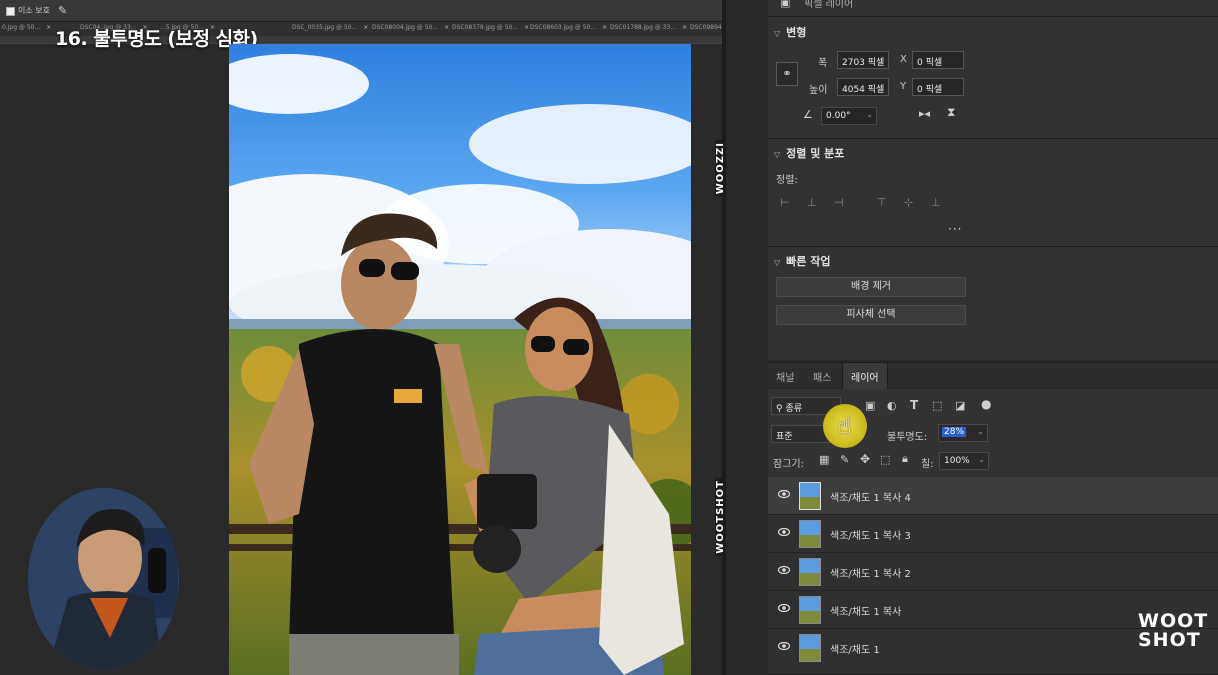 The height and width of the screenshot is (675, 1218). Describe the element at coordinates (845, 426) in the screenshot. I see `hand-cursor-icon: ☝` at that location.